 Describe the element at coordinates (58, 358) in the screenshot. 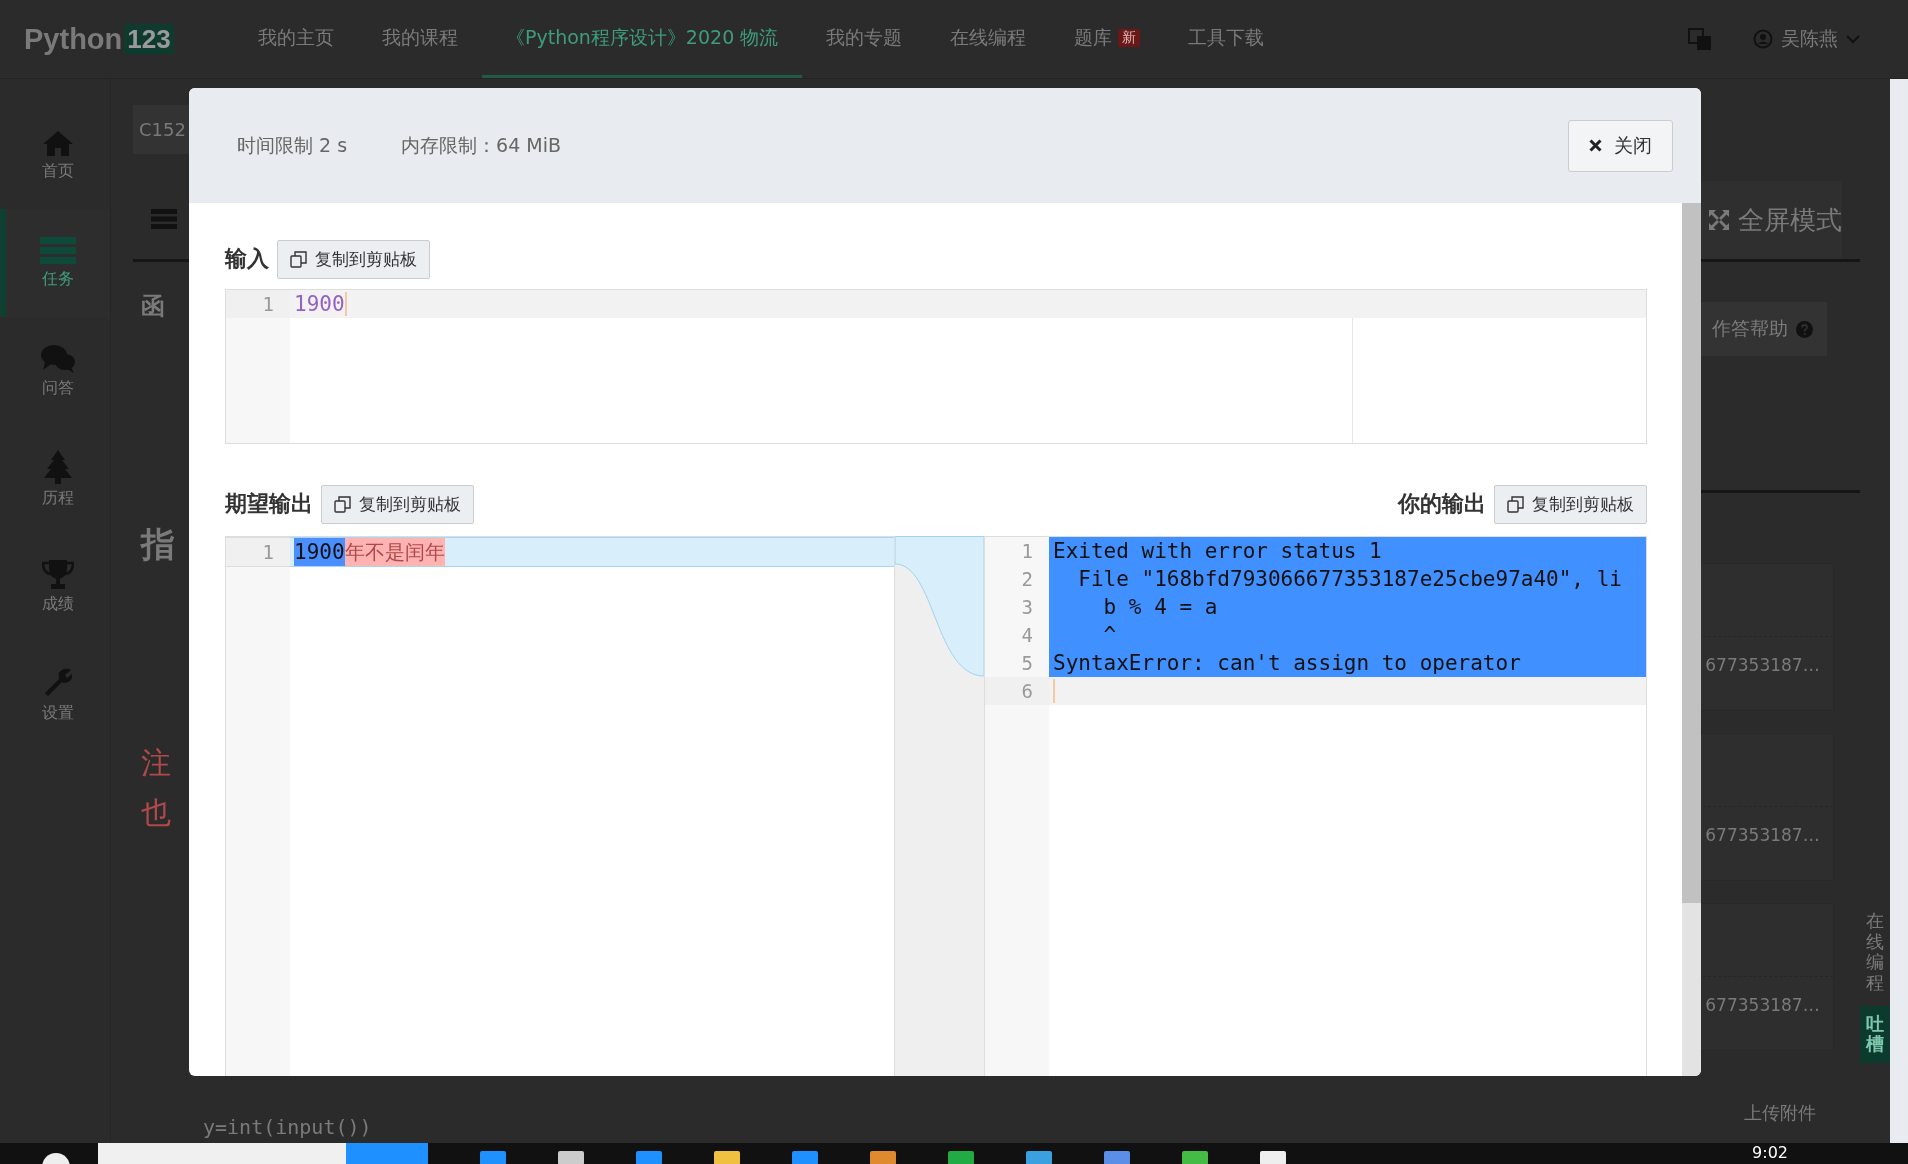

I see `chat-icon` at that location.